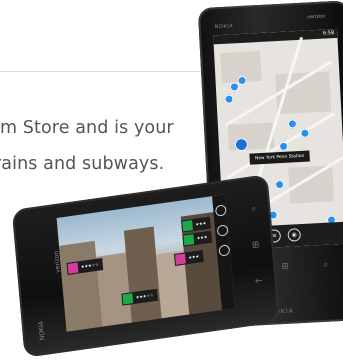 The image size is (343, 363). What do you see at coordinates (294, 235) in the screenshot?
I see `camera-button: ◉` at bounding box center [294, 235].